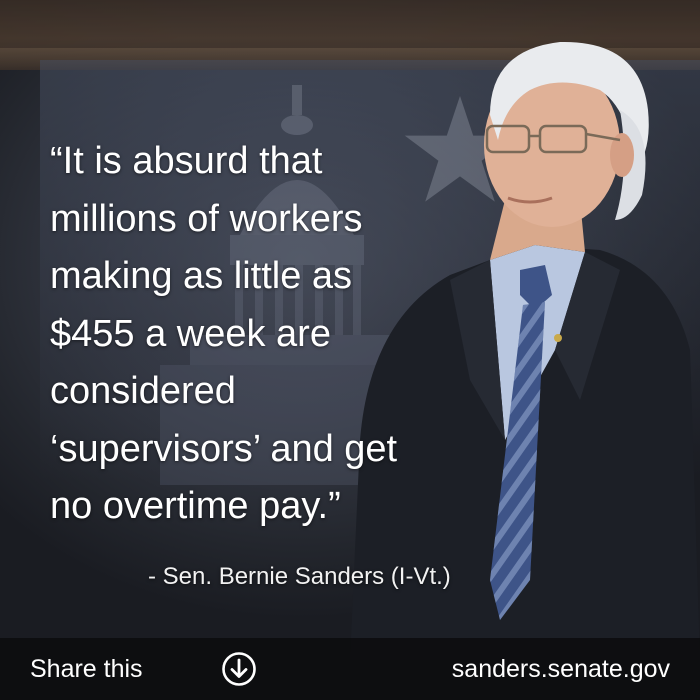  I want to click on quote-attribution: - Sen. Bernie Sanders (I-Vt.), so click(299, 576).